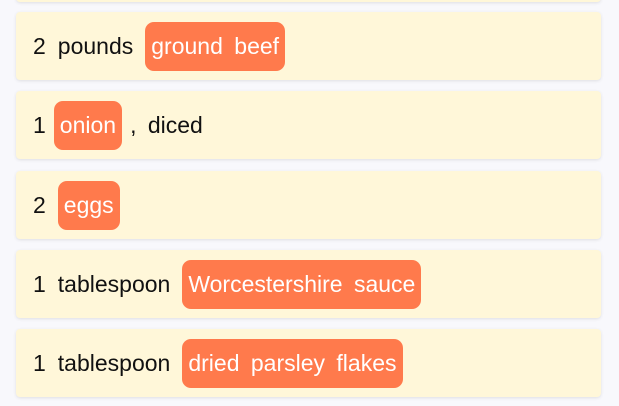  What do you see at coordinates (88, 205) in the screenshot?
I see `ingredient-tag: eggs` at bounding box center [88, 205].